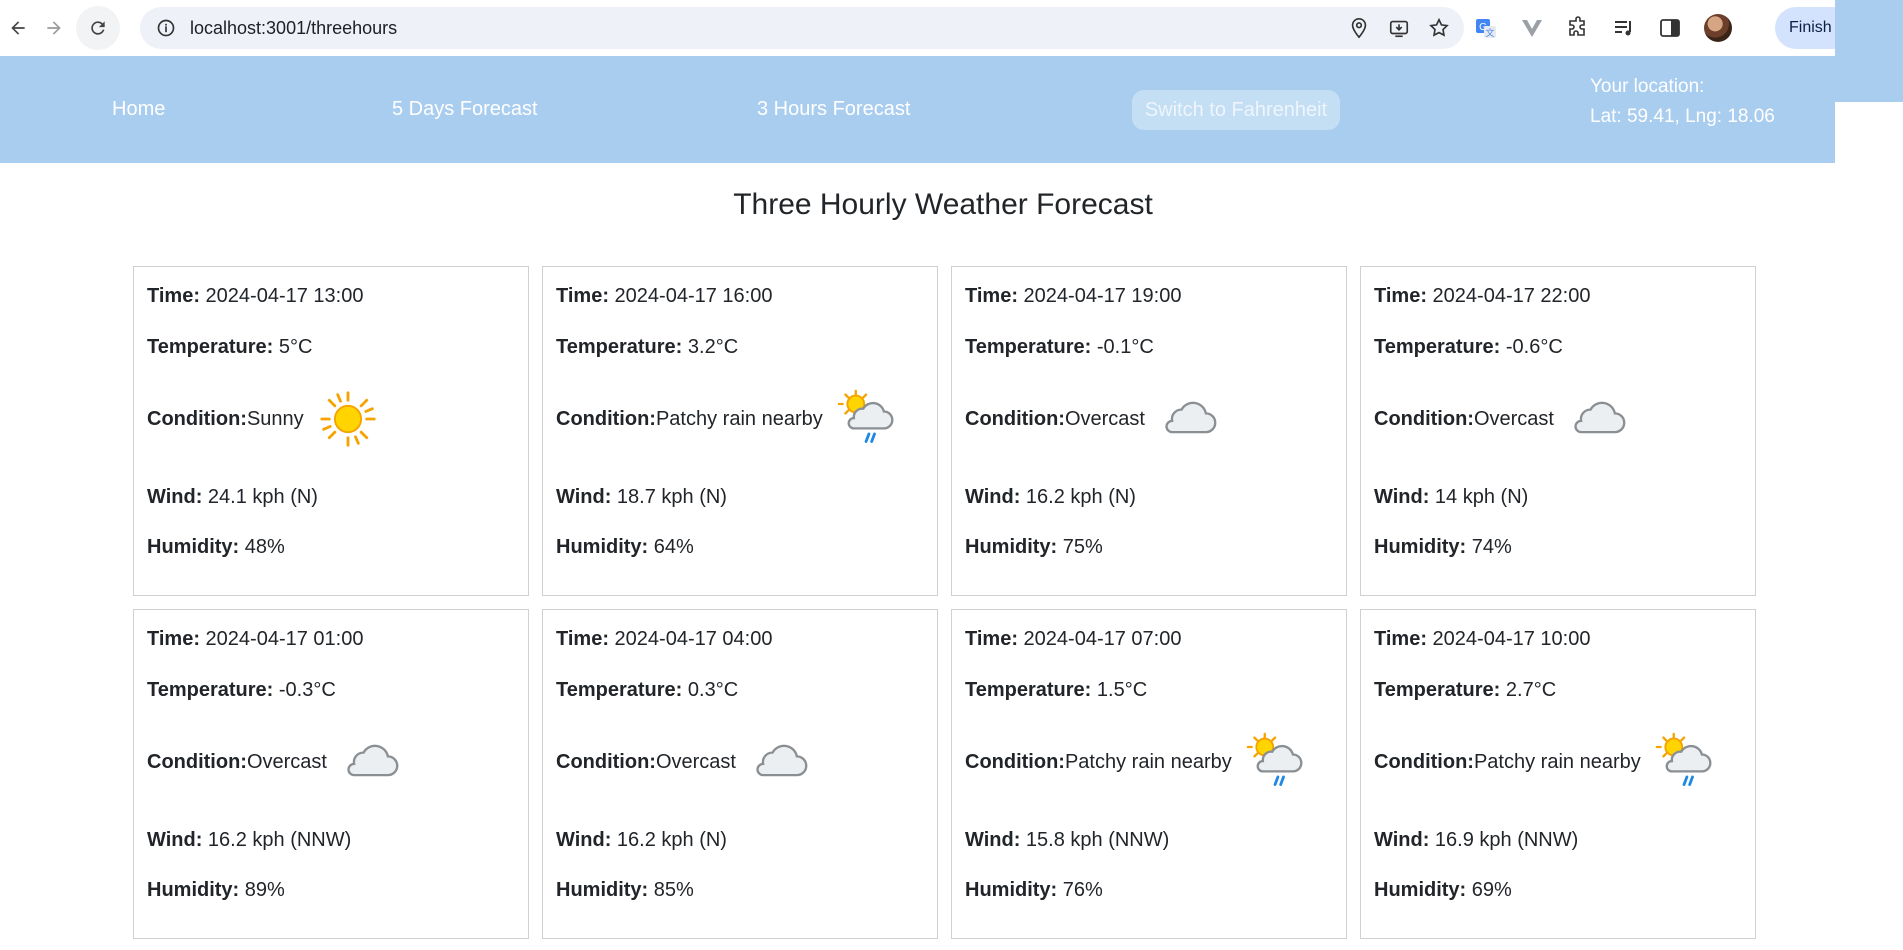 The image size is (1903, 950). What do you see at coordinates (348, 419) in the screenshot?
I see `sun-icon` at bounding box center [348, 419].